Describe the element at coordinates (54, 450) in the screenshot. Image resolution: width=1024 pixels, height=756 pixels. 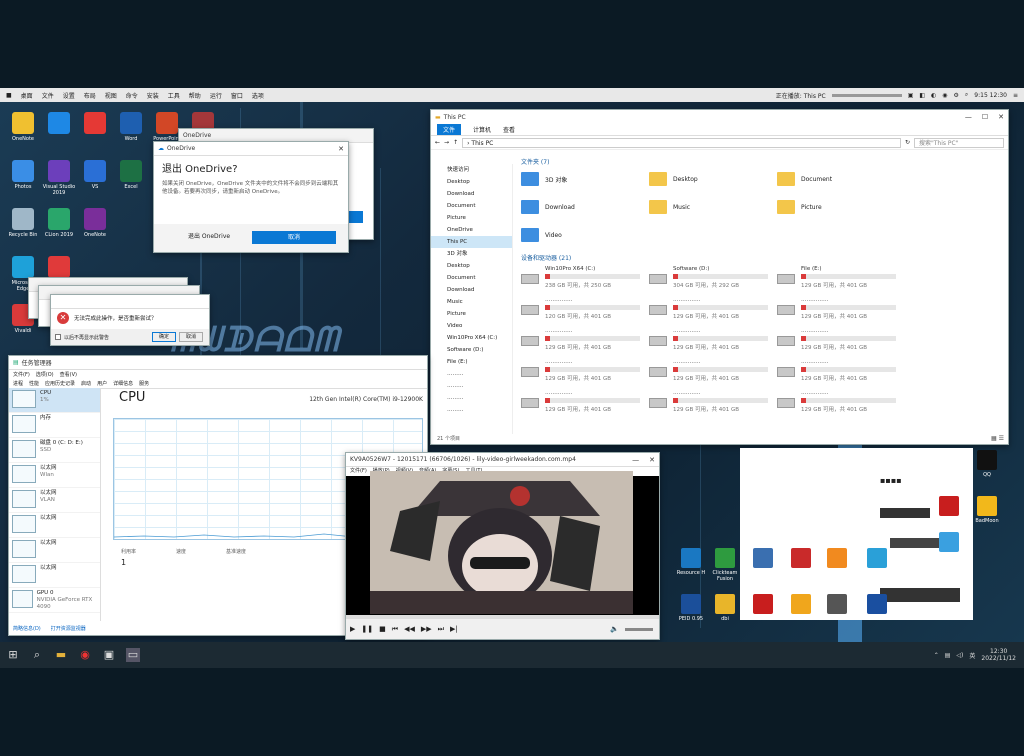
I see `perf-item: 磁盘 0 (C: D: E:) SSD` at that location.